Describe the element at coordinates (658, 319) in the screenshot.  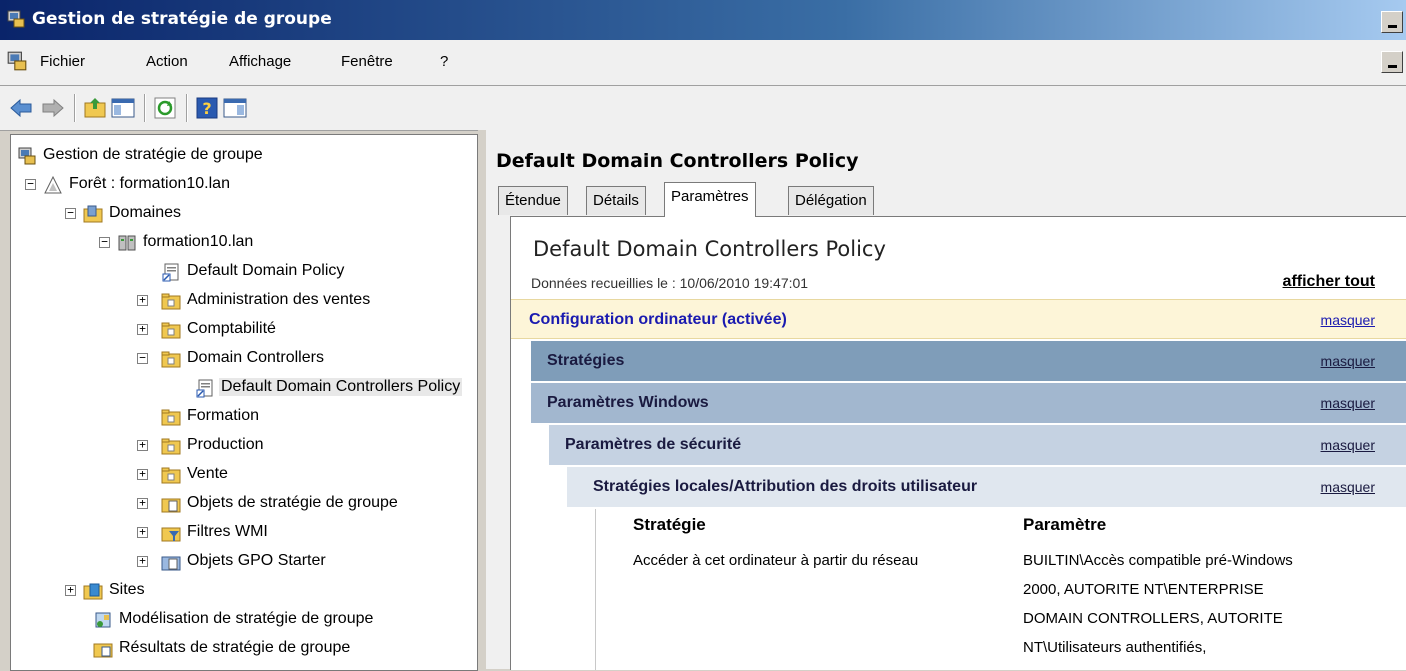
I see `section-label: Configuration ordinateur (activée)` at that location.